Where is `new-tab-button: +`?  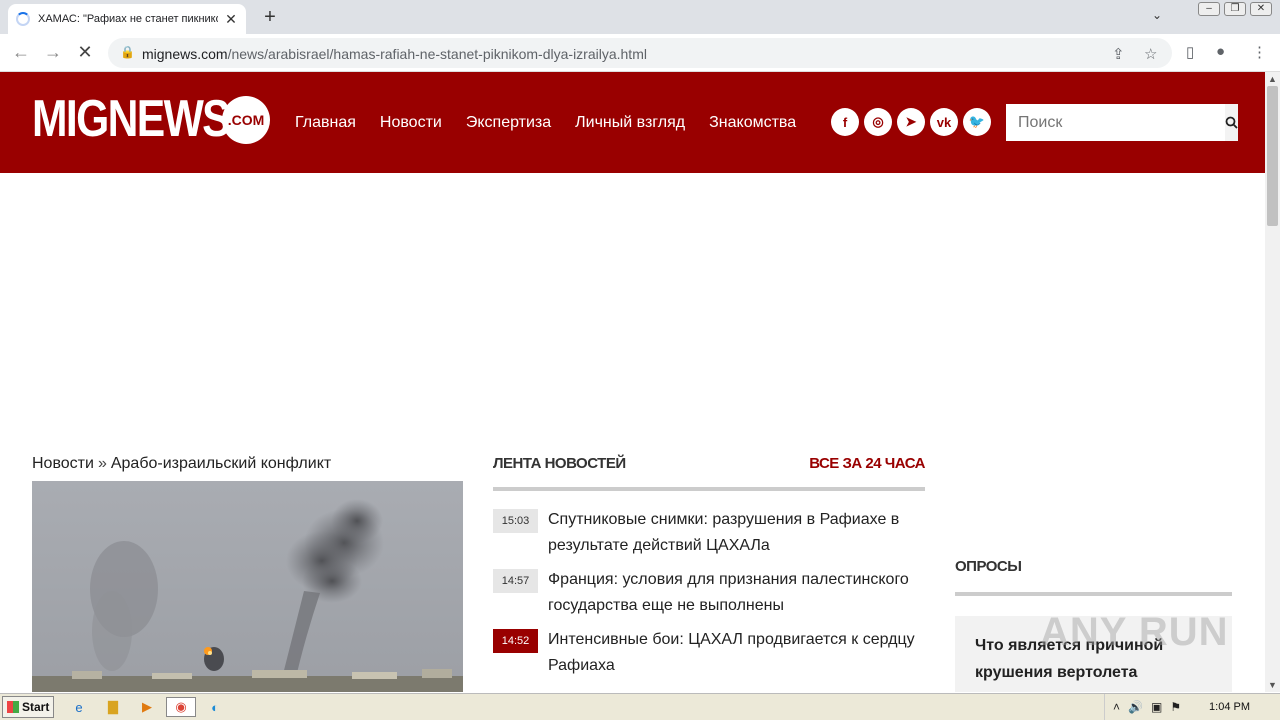
new-tab-button: + is located at coordinates (270, 18).